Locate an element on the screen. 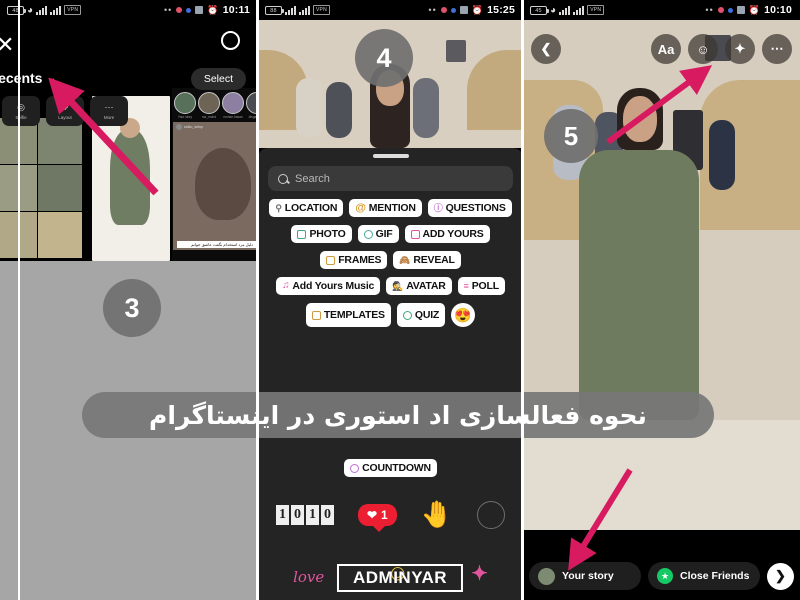  gallery-grid is located at coordinates (41, 188).